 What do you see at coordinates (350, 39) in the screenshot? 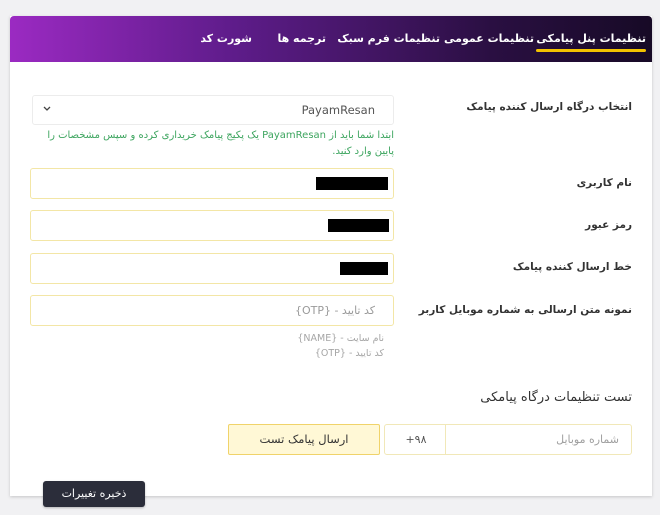
I see `tab-style: سبک` at bounding box center [350, 39].